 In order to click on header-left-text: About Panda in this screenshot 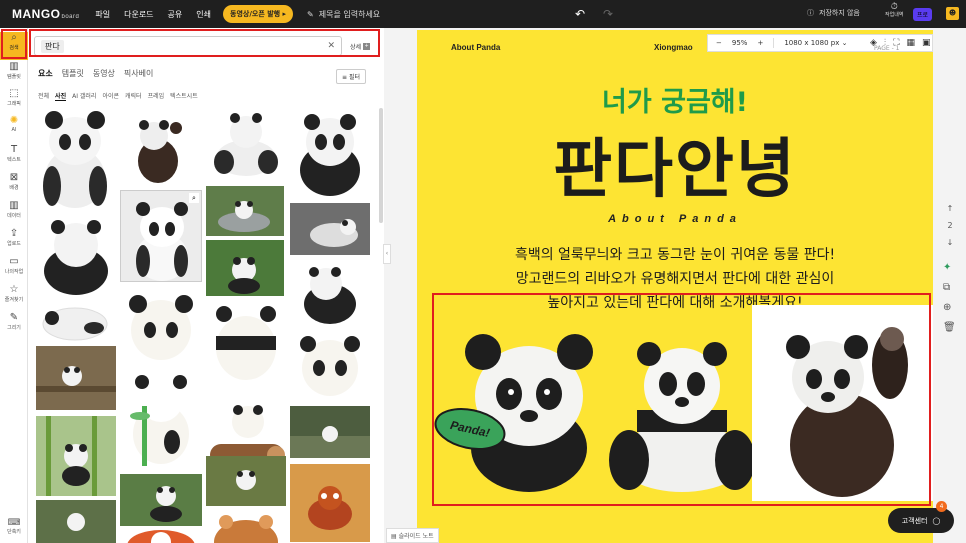, I will do `click(475, 47)`.